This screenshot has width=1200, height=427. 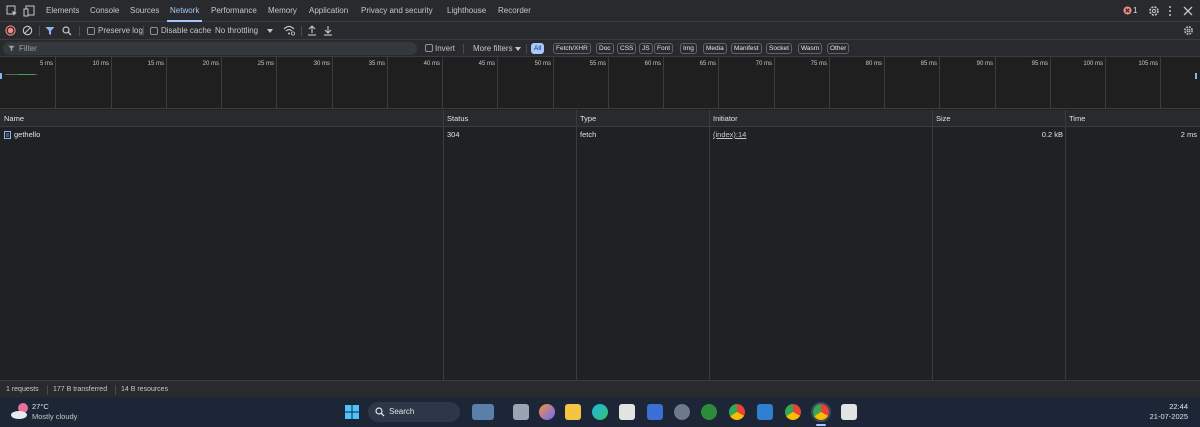 I want to click on tab-sources: Sources, so click(x=144, y=11).